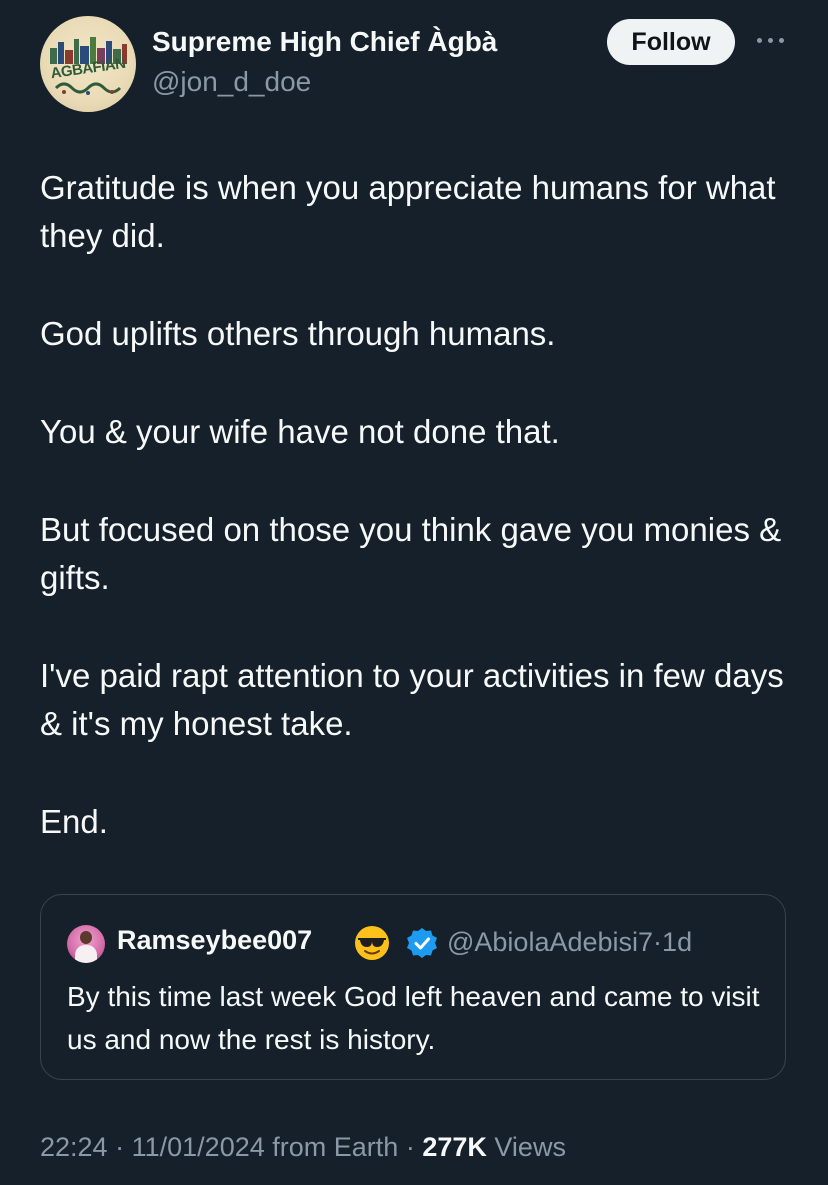  Describe the element at coordinates (422, 943) in the screenshot. I see `verified-badge-icon` at that location.